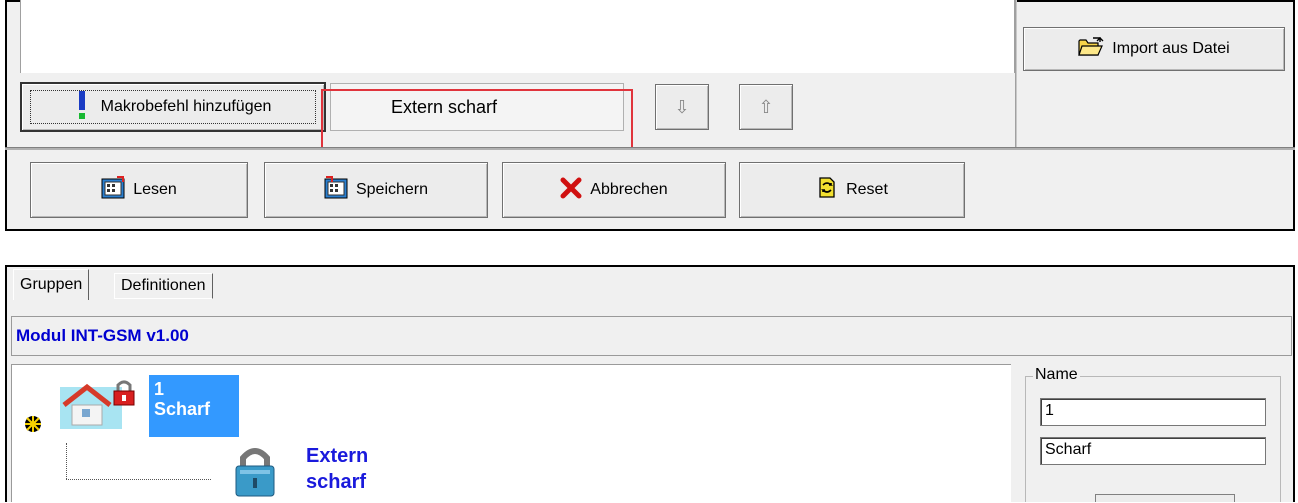  I want to click on tab-definitions-label: Definitionen, so click(163, 285).